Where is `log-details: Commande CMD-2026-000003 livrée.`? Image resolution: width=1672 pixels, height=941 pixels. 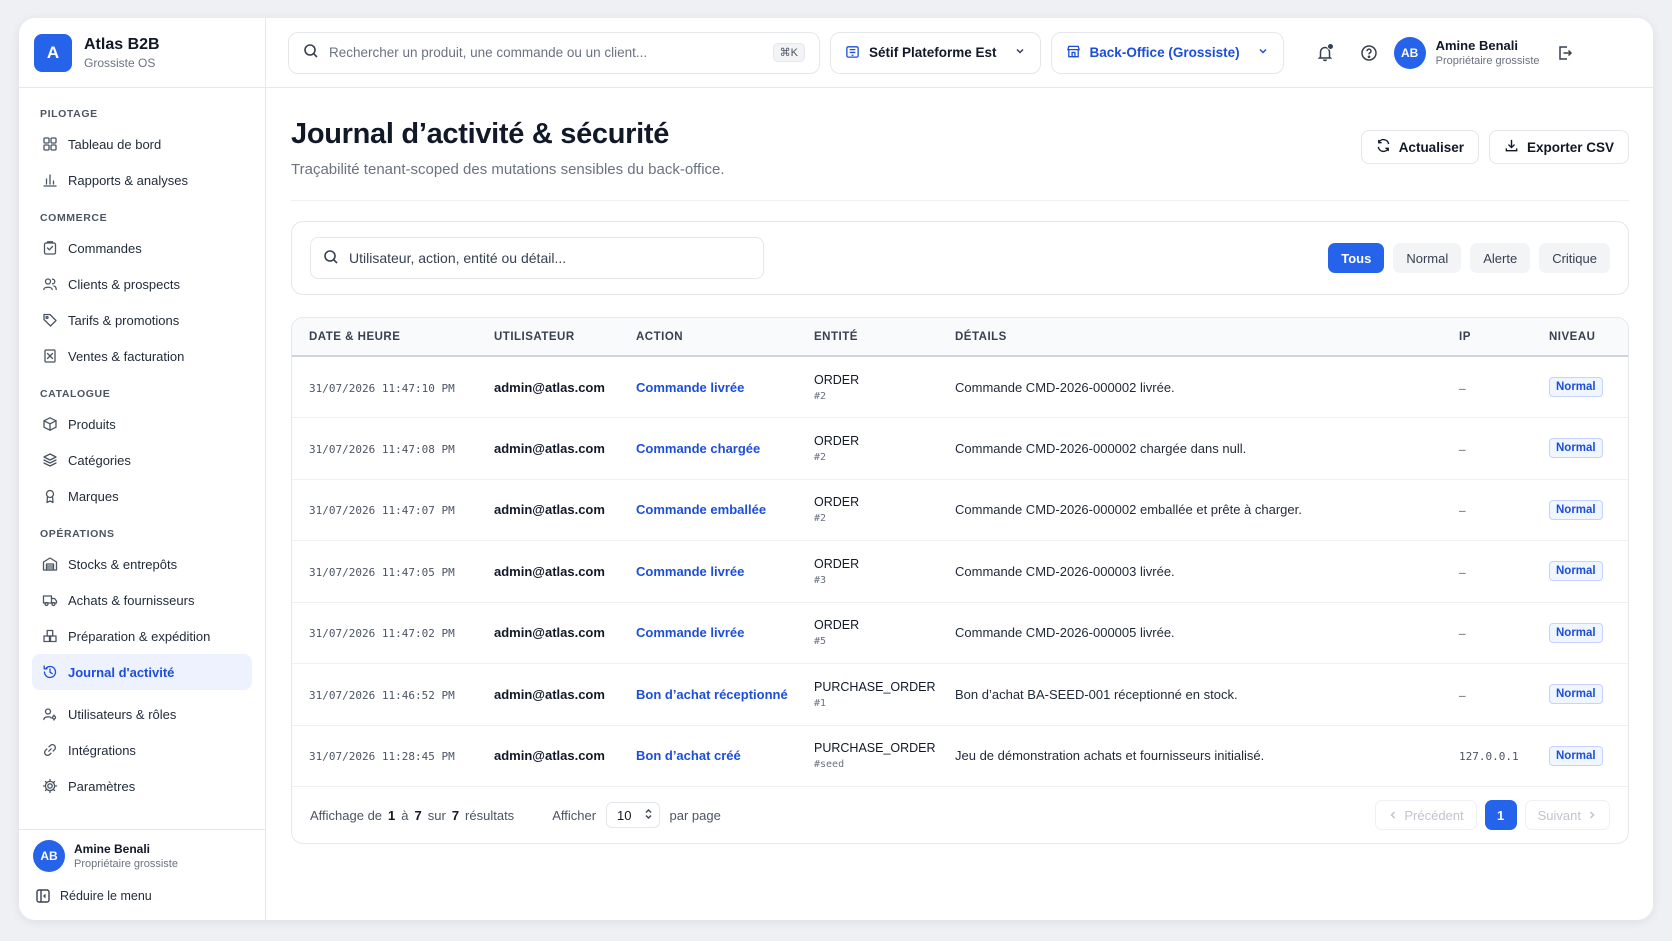
log-details: Commande CMD-2026-000003 livrée. is located at coordinates (1065, 571).